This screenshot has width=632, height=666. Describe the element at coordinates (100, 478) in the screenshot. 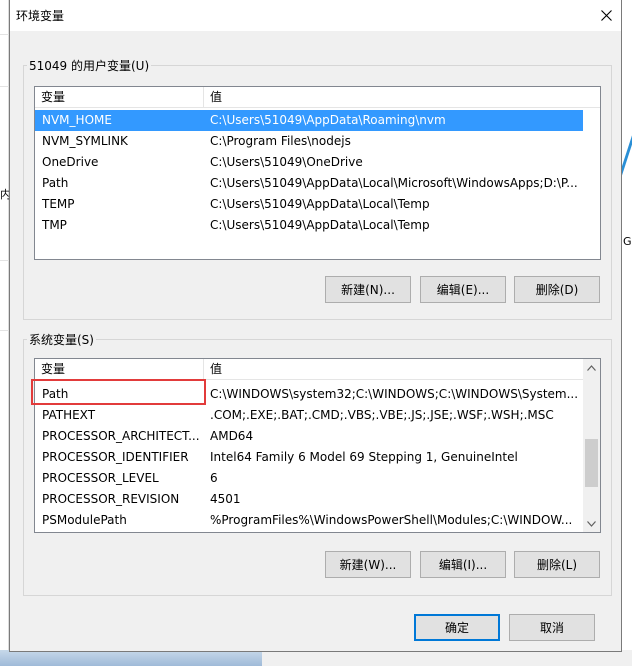

I see `variable-name: PROCESSOR_LEVEL` at that location.